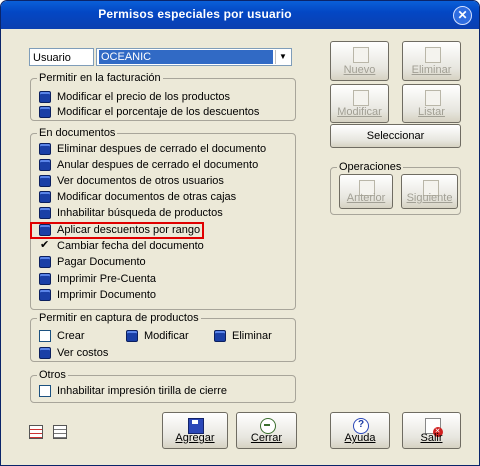  What do you see at coordinates (360, 438) in the screenshot?
I see `help-button-label: Ayuda` at bounding box center [360, 438].